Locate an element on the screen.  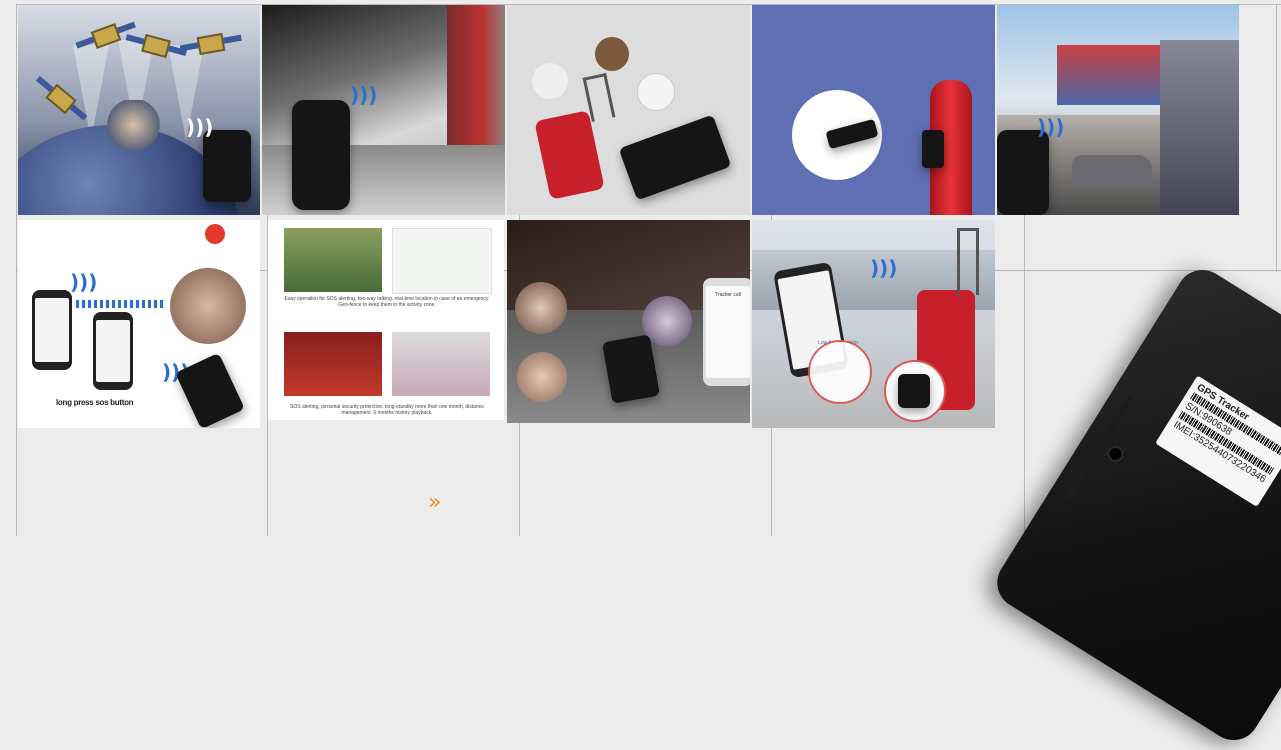
gallery-image-extinguisher is located at coordinates (873, 110).